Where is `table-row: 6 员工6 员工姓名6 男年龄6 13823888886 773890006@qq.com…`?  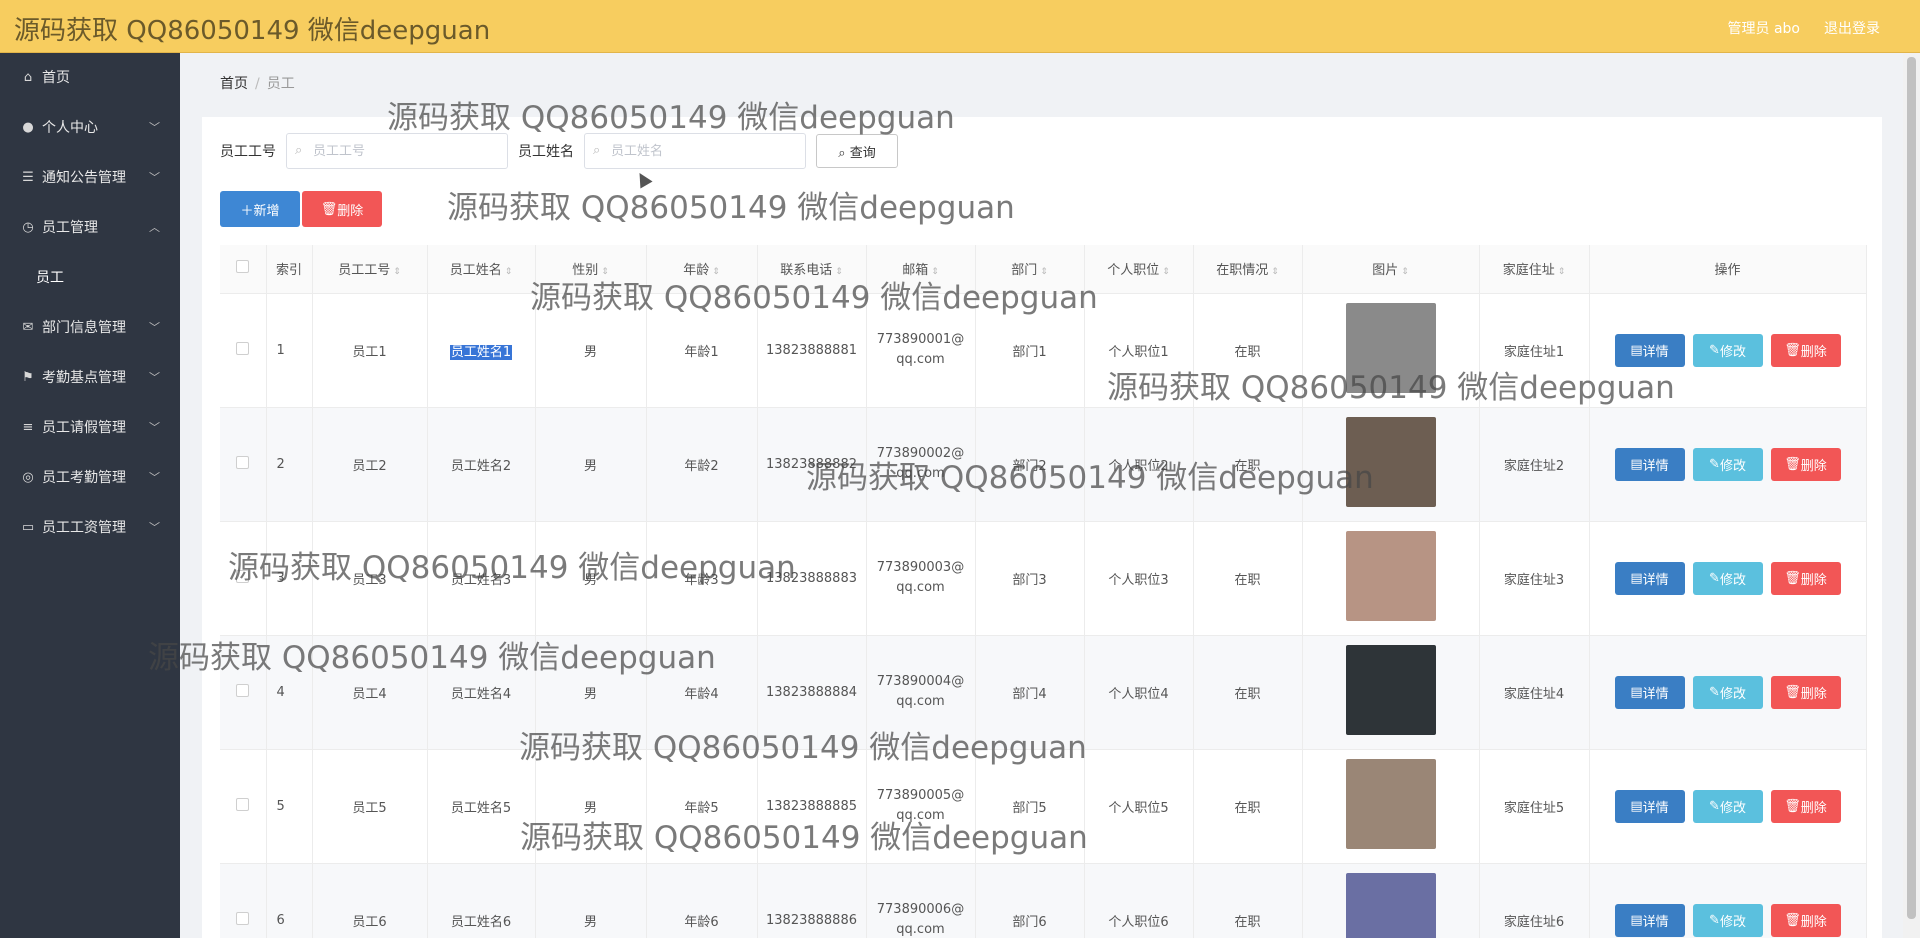
table-row: 6 员工6 员工姓名6 男年龄6 13823888886 773890006@qq.com… is located at coordinates (1043, 900).